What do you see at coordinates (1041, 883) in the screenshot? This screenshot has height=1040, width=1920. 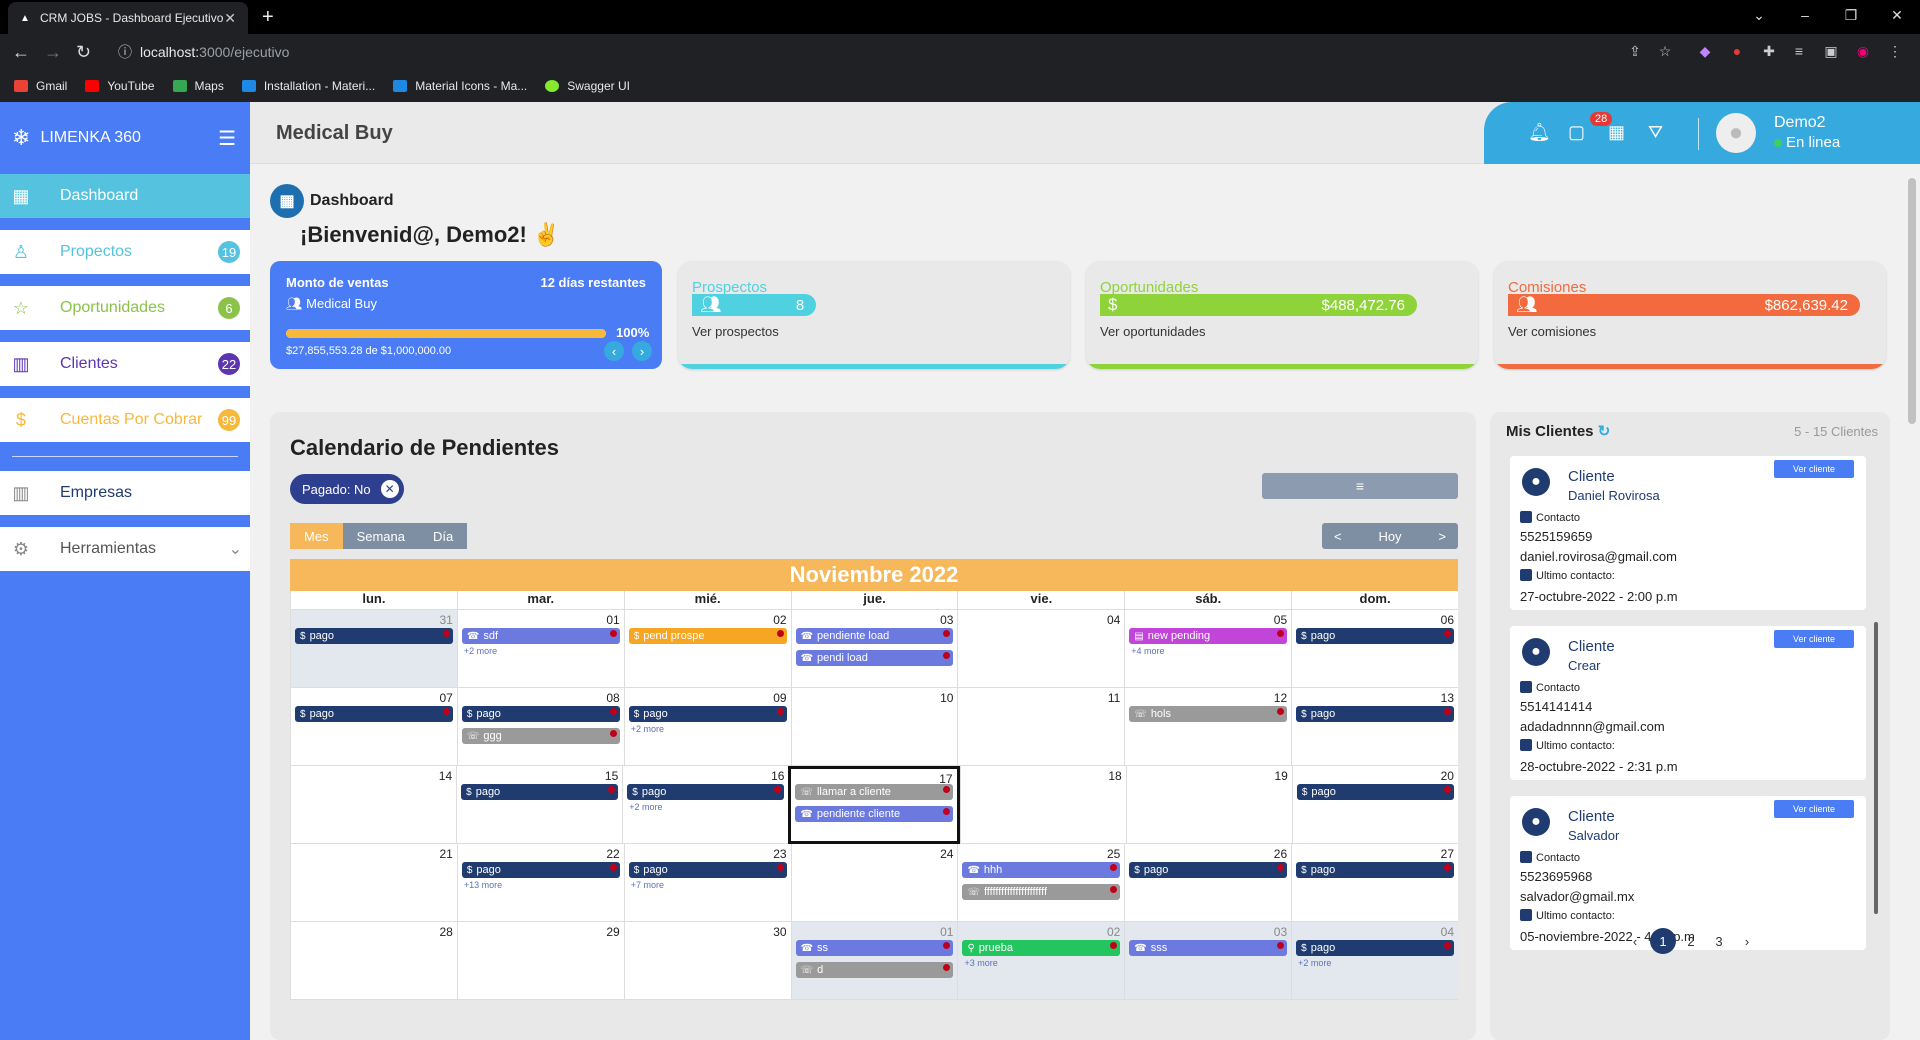 I see `calendar-day: 25 ☎ hhh ☏ ffffffffffffffffffffff` at bounding box center [1041, 883].